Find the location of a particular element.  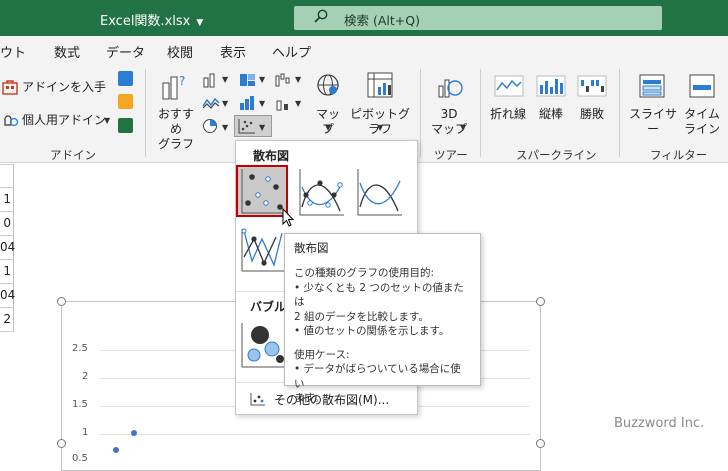

section-header-bubble: バブル is located at coordinates (268, 307).